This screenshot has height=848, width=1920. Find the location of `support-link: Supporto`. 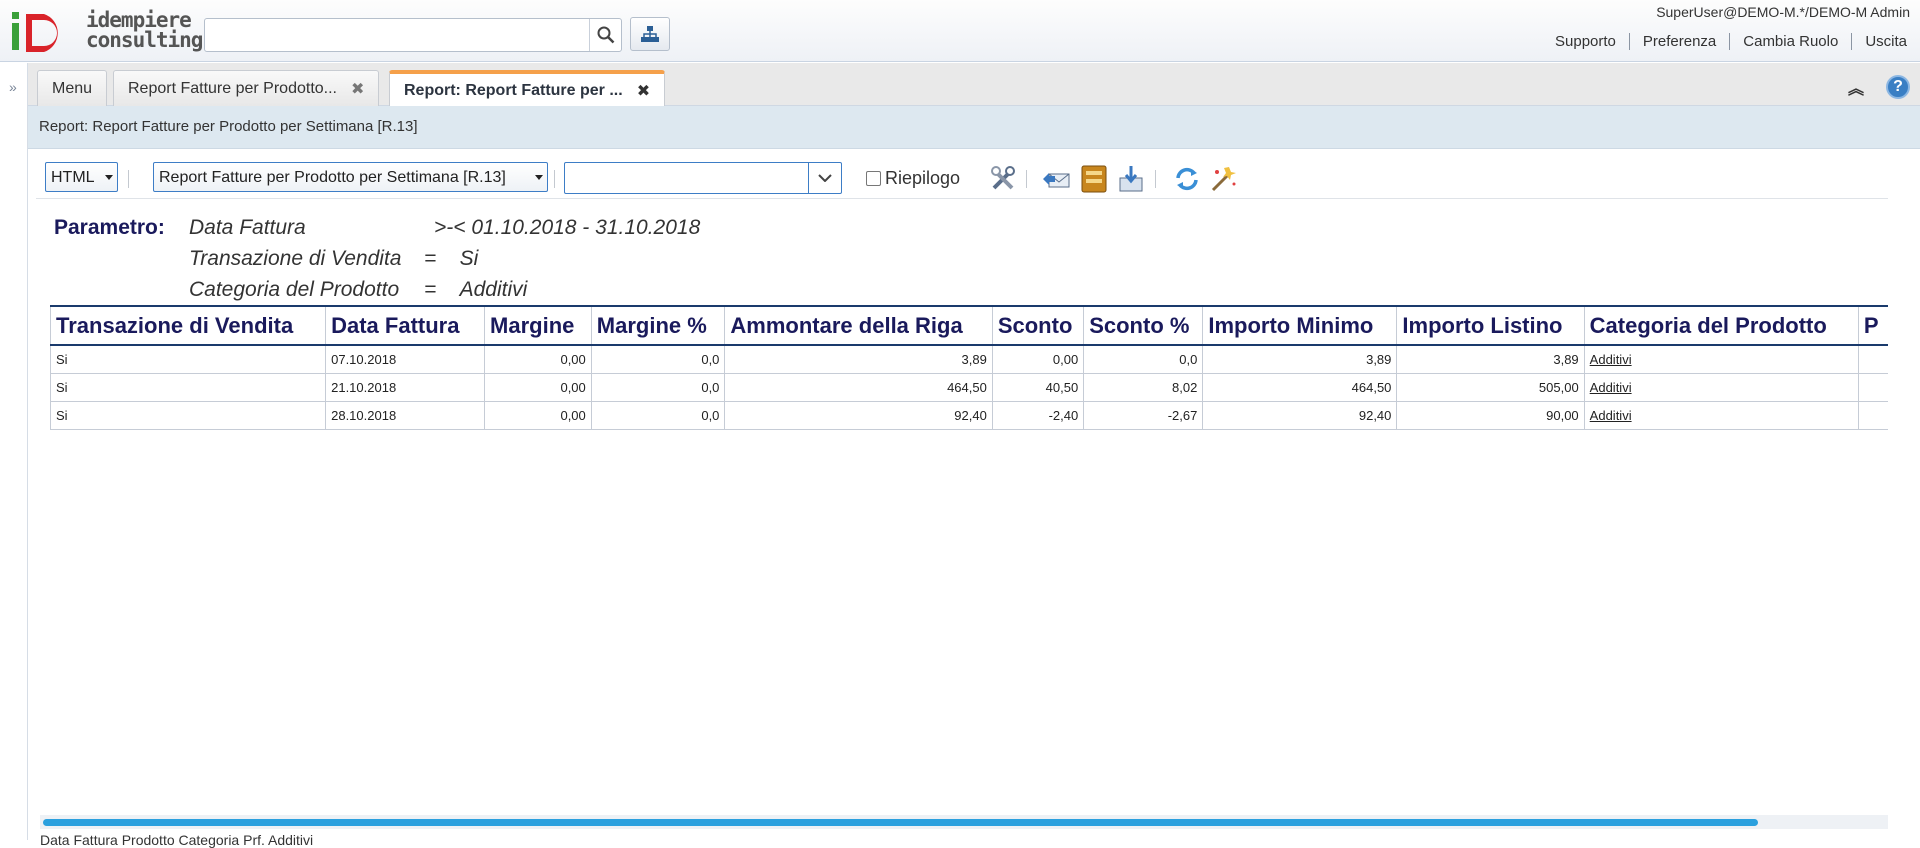

support-link: Supporto is located at coordinates (1585, 41).